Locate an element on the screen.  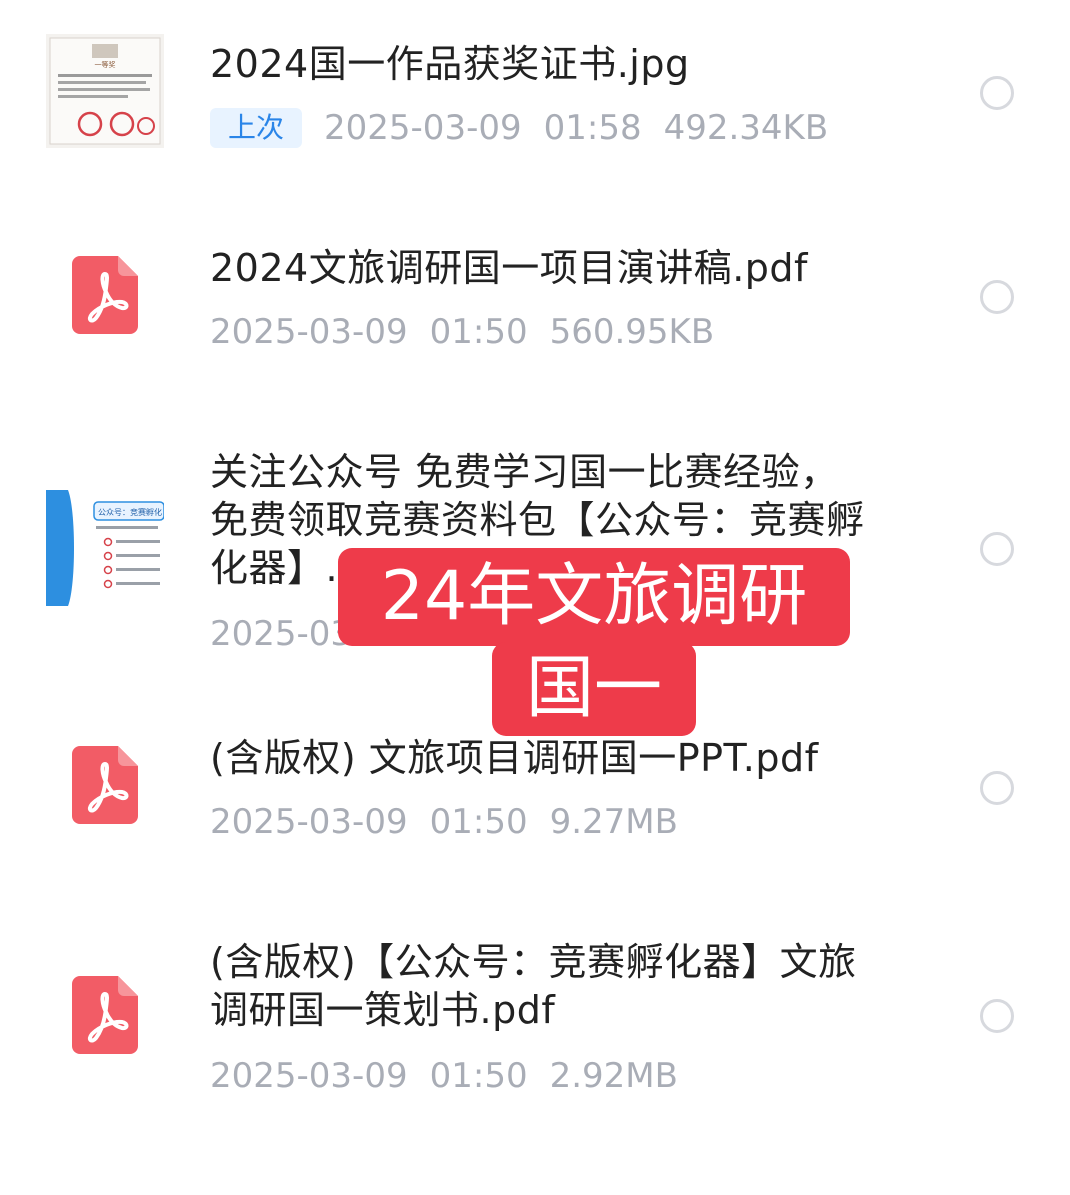
file-meta: 2025-03-09 01:50 2.92MB is located at coordinates (455, 1076).